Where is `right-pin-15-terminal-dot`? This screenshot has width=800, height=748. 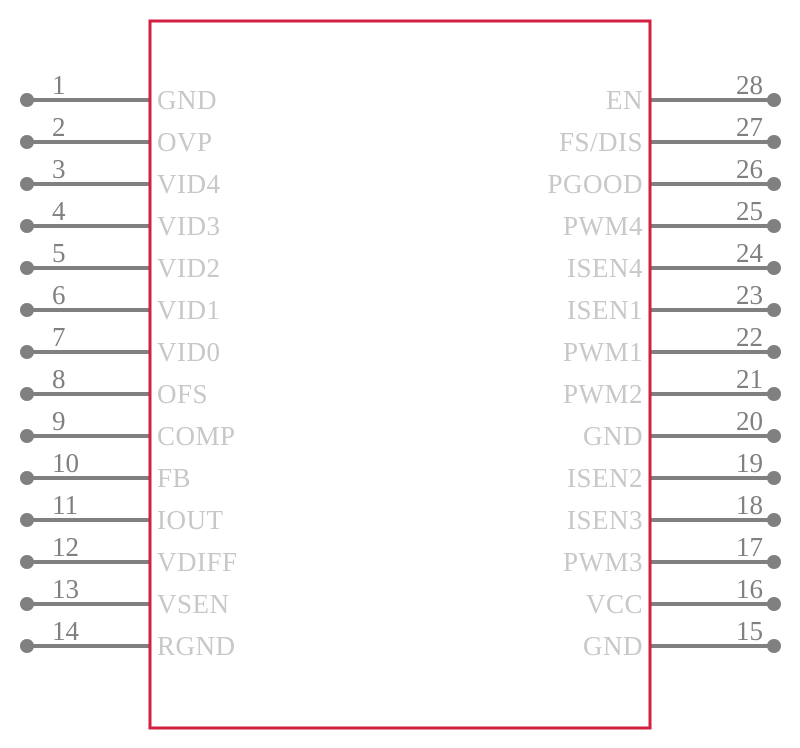
right-pin-15-terminal-dot is located at coordinates (774, 646).